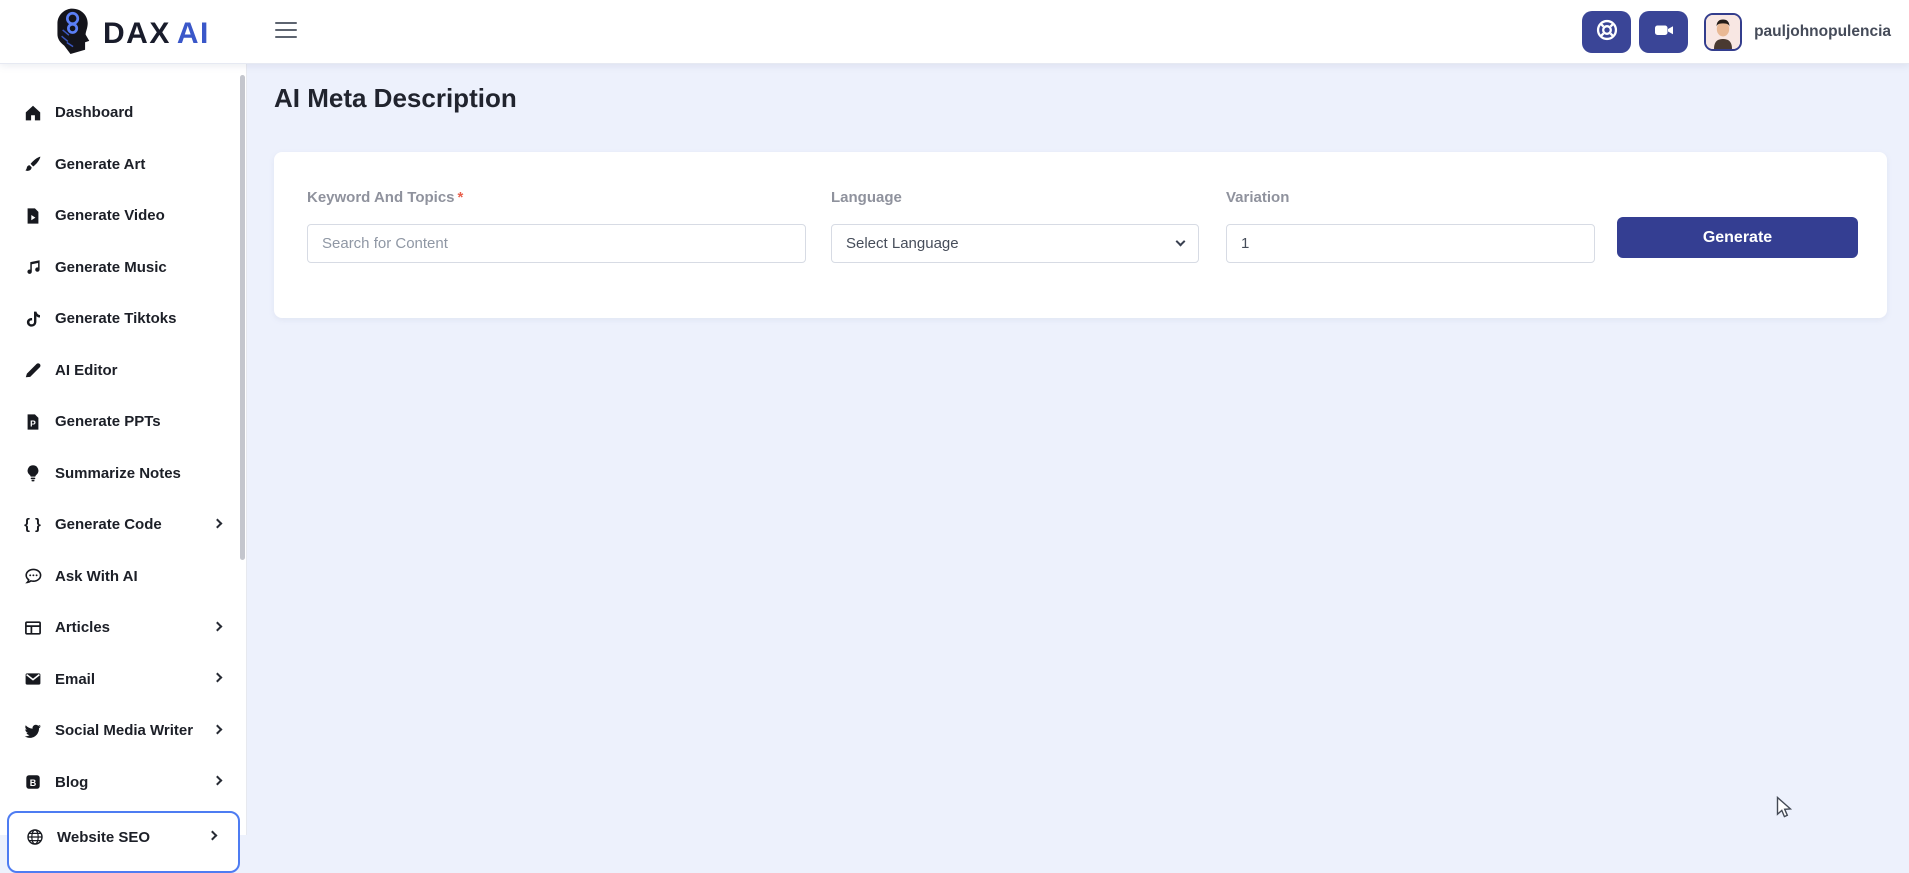  What do you see at coordinates (33, 113) in the screenshot?
I see `home-icon` at bounding box center [33, 113].